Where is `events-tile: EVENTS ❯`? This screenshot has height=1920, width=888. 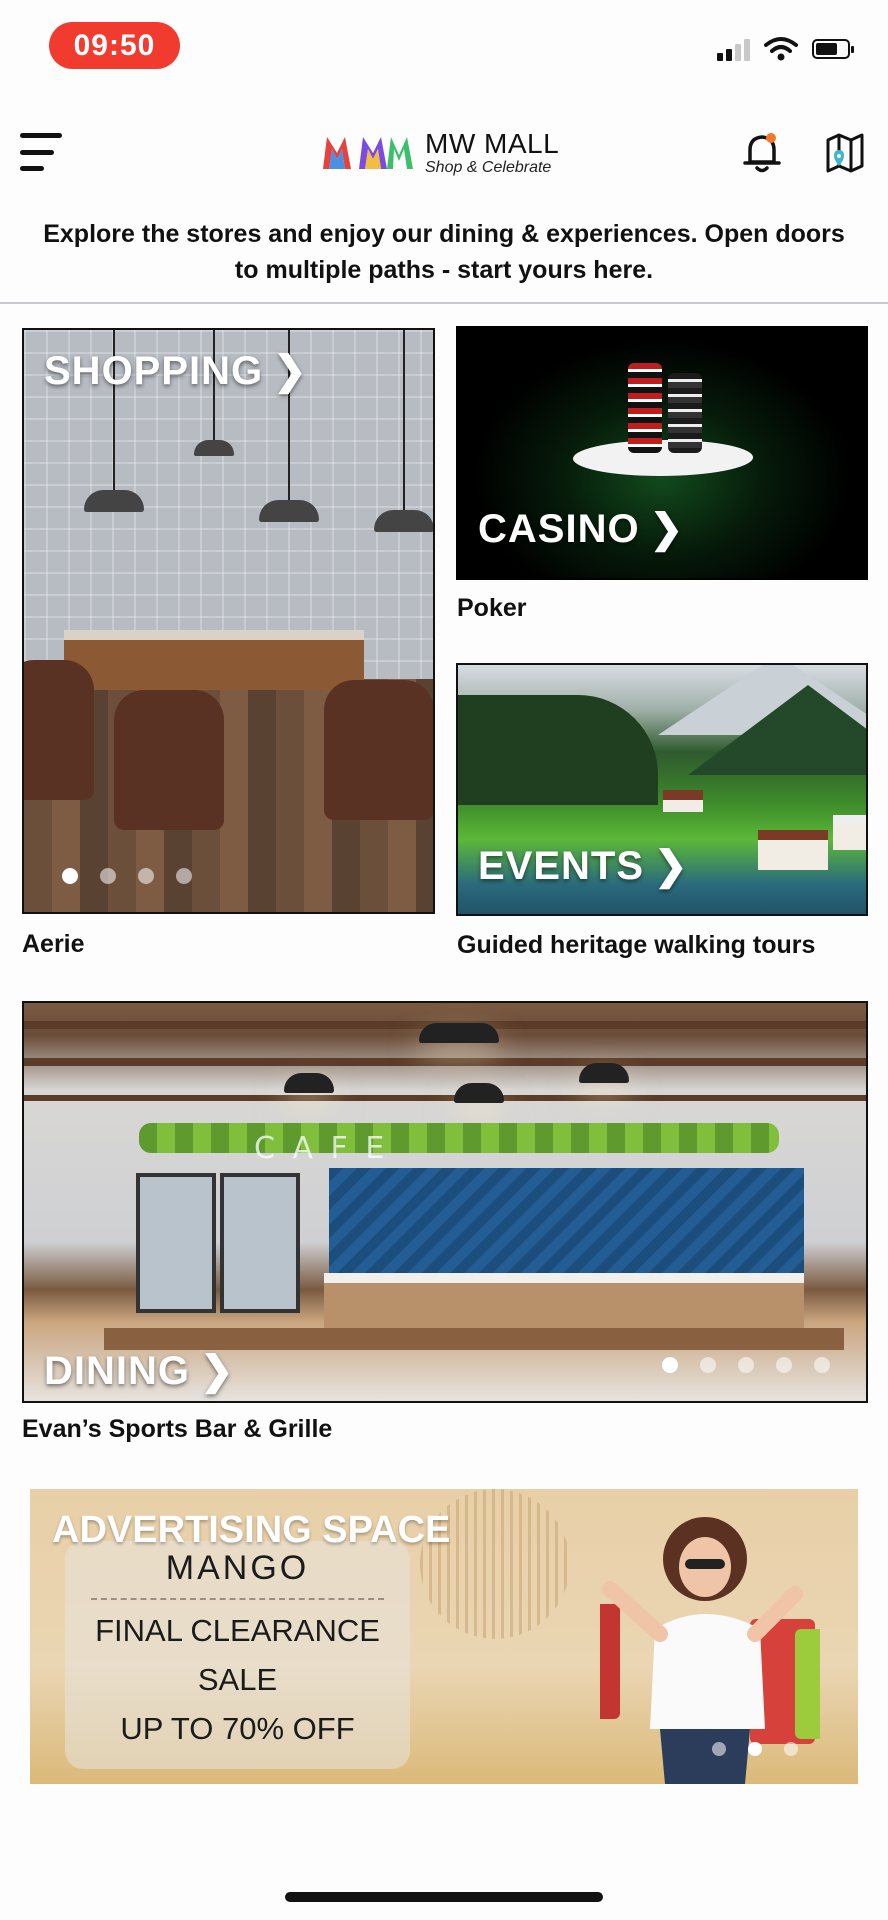
events-tile: EVENTS ❯ is located at coordinates (662, 789).